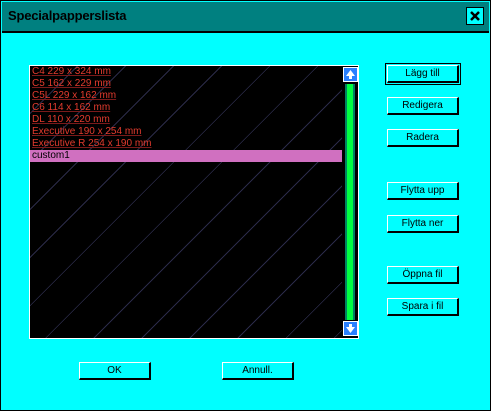  I want to click on list-scrollbar, so click(350, 202).